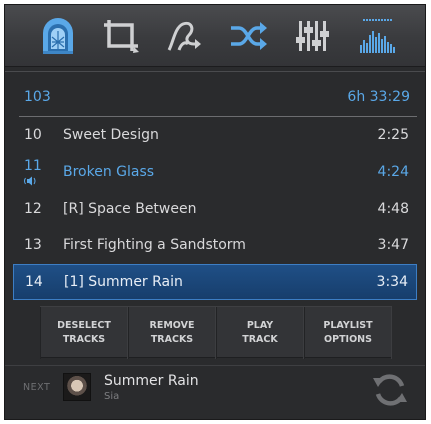  What do you see at coordinates (218, 116) in the screenshot?
I see `summary-divider` at bounding box center [218, 116].